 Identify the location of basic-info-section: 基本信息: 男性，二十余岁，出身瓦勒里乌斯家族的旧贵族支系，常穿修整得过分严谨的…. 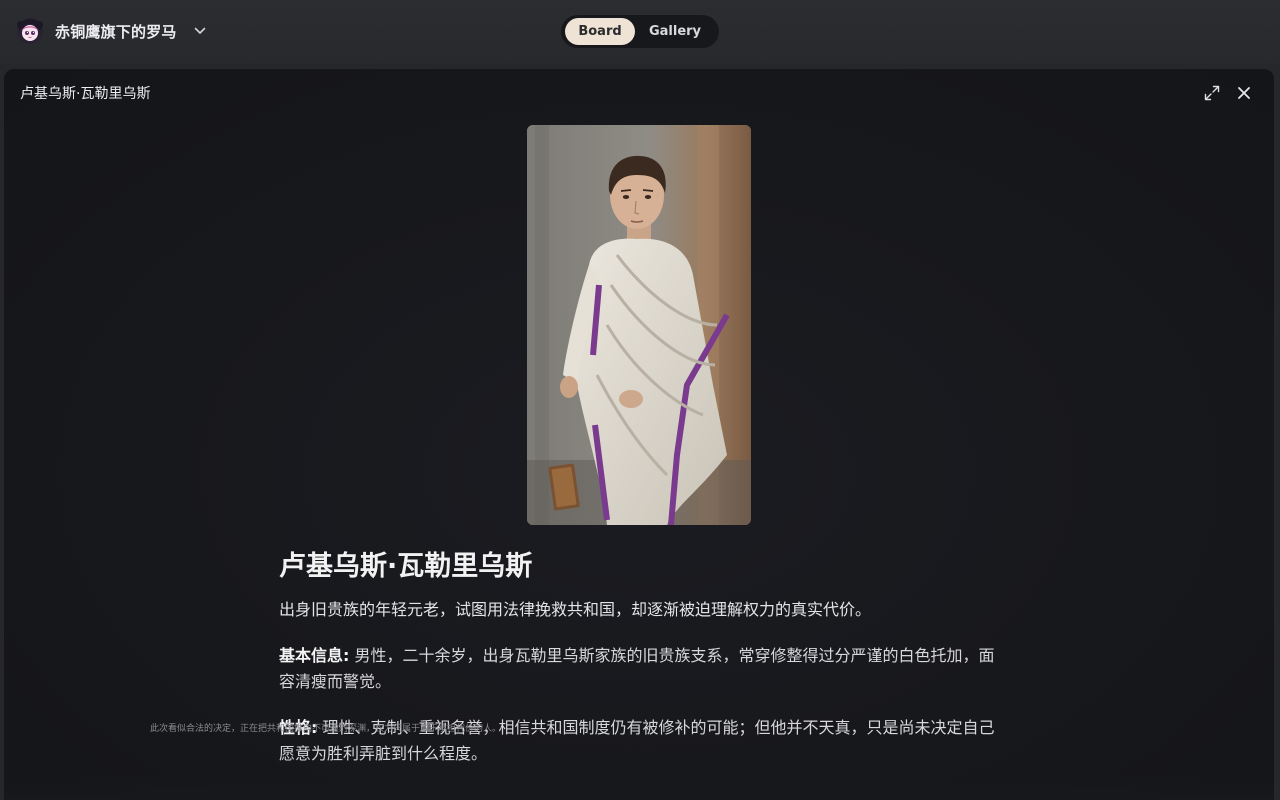
(639, 669).